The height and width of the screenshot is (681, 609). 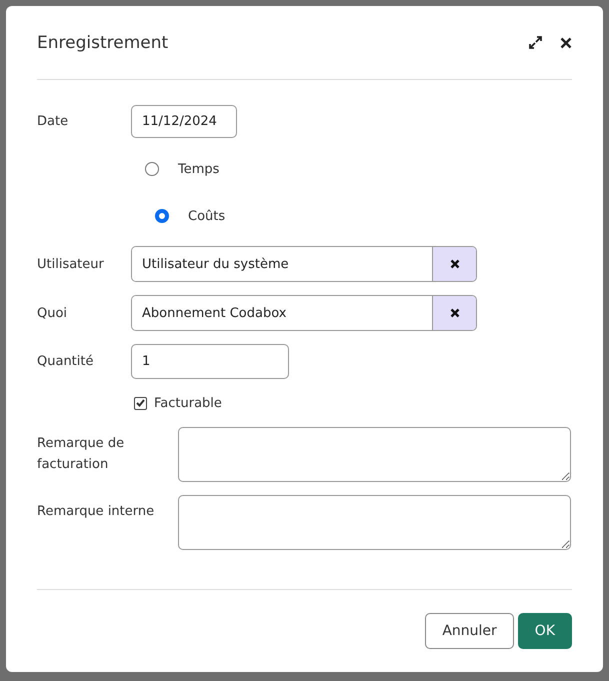 I want to click on close-button, so click(x=566, y=42).